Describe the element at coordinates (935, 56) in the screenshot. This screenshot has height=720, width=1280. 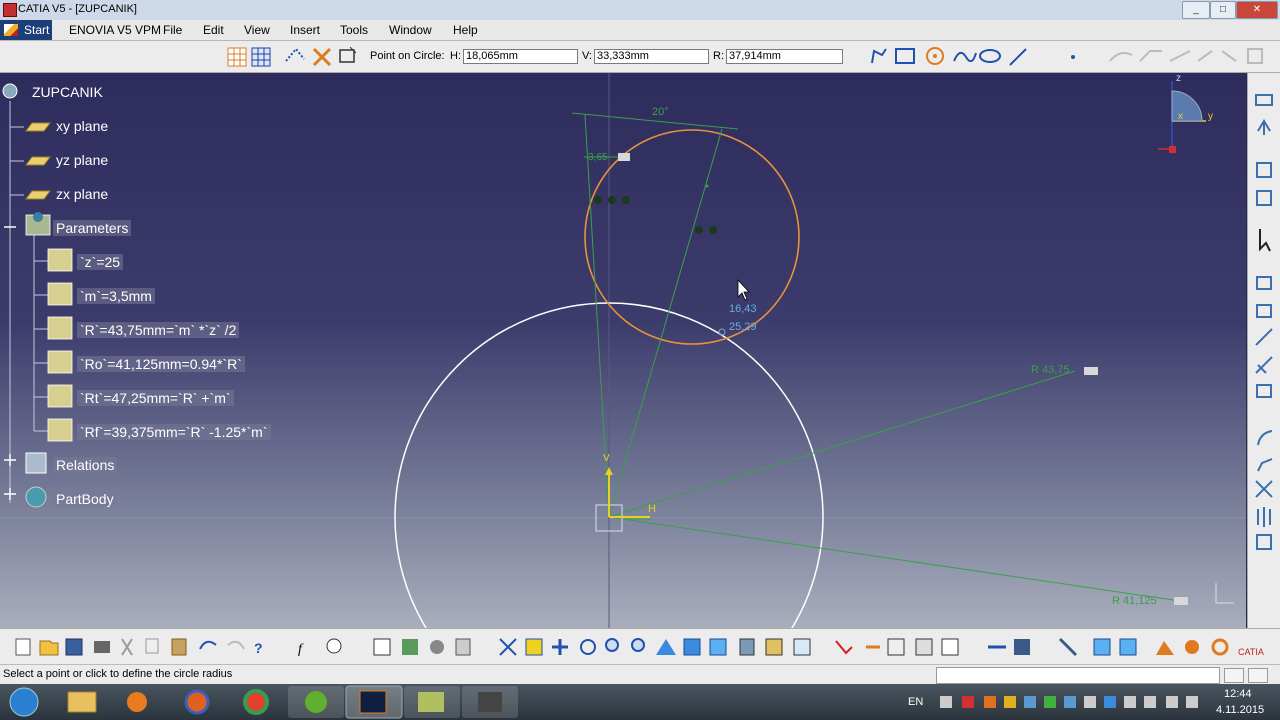
I see `circle-icon` at that location.